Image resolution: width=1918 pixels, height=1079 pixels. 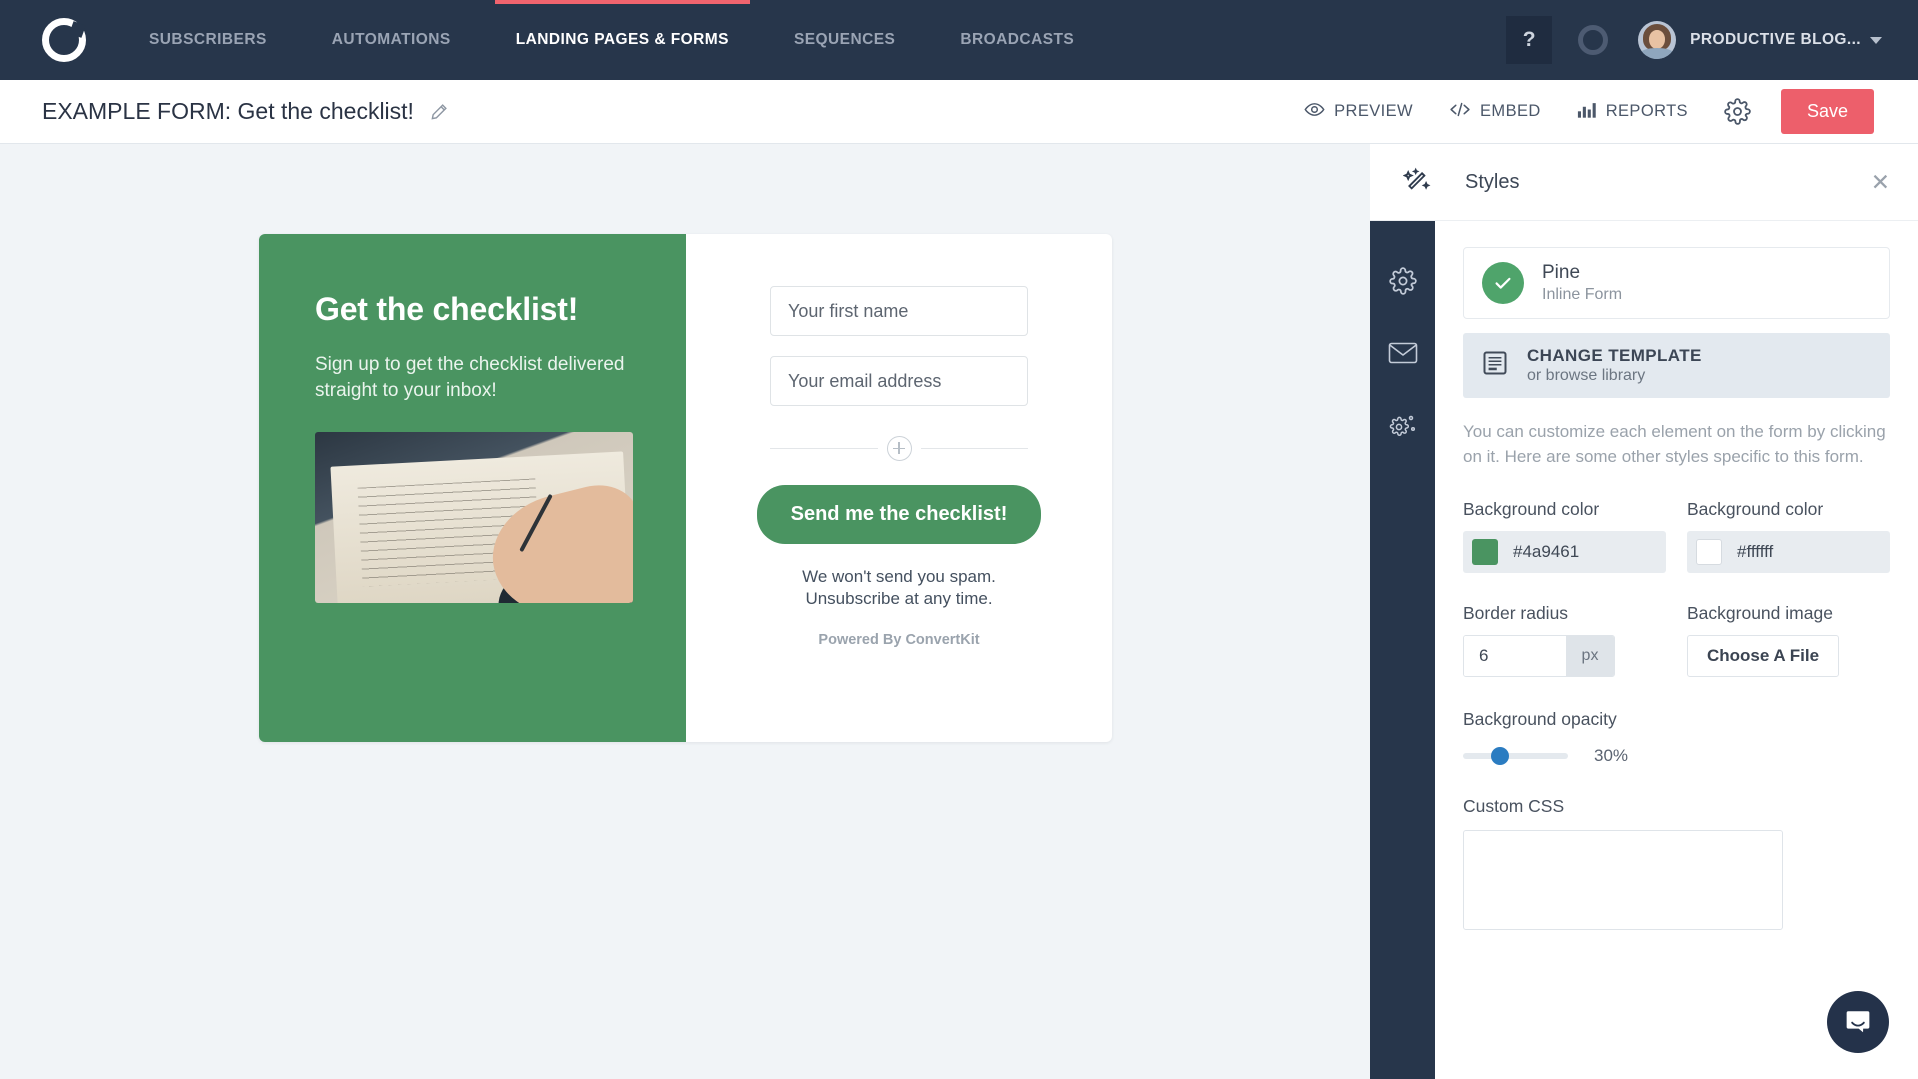 I want to click on border-radius-value: 6, so click(x=1515, y=656).